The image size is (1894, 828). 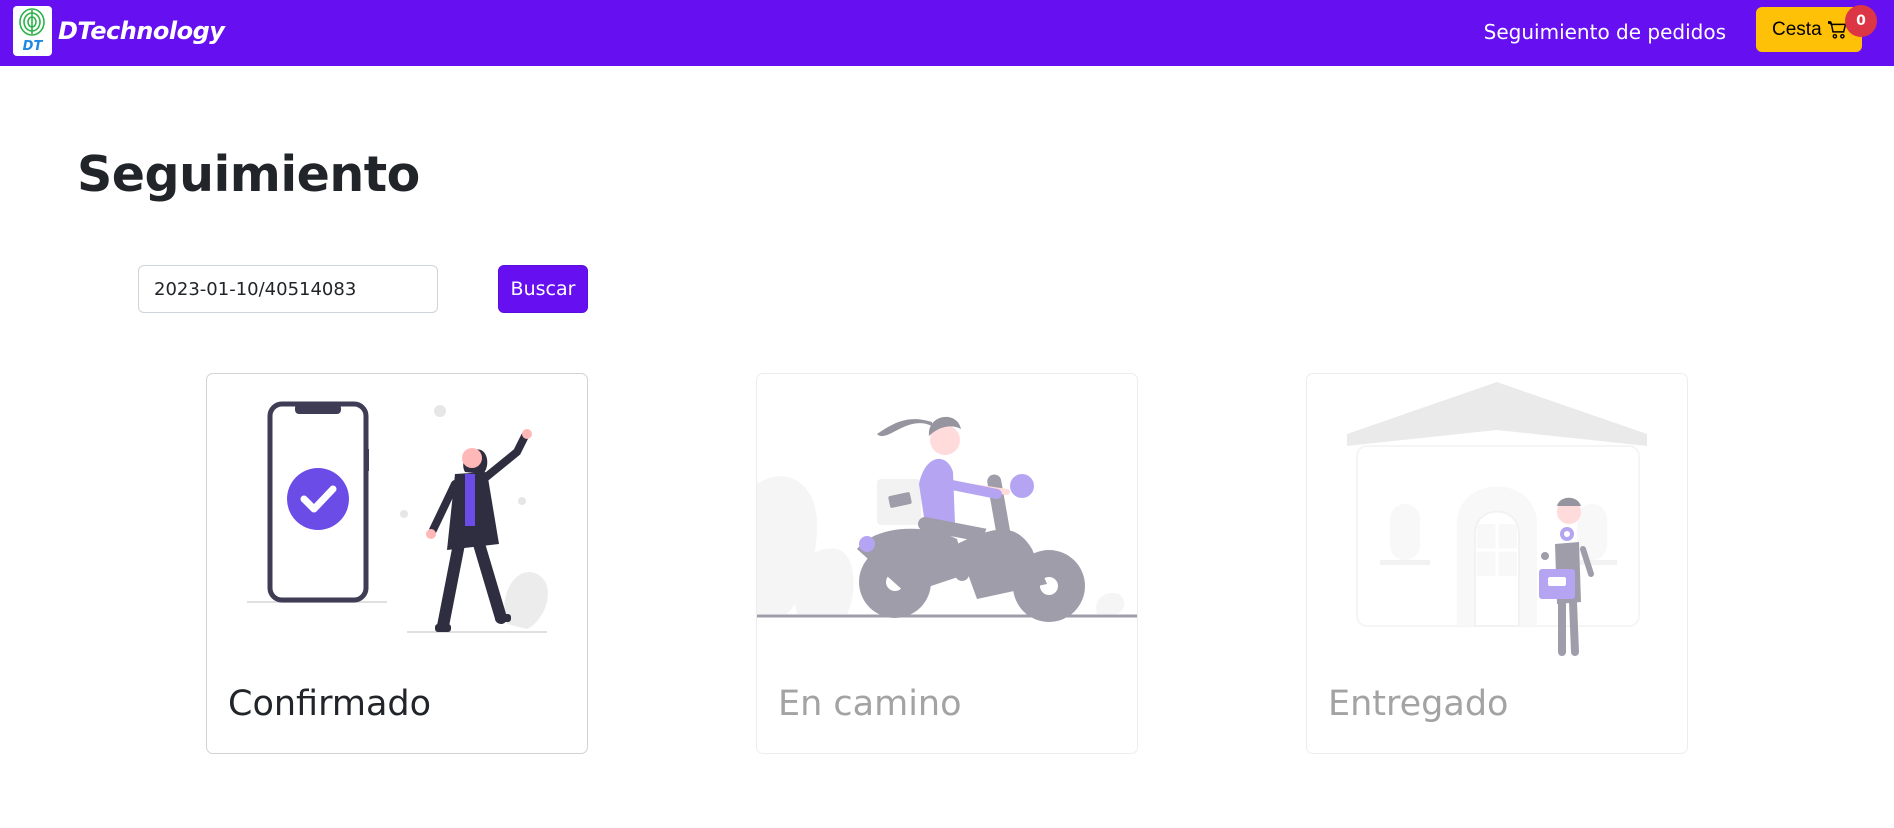 I want to click on phone-check-illustration, so click(x=397, y=517).